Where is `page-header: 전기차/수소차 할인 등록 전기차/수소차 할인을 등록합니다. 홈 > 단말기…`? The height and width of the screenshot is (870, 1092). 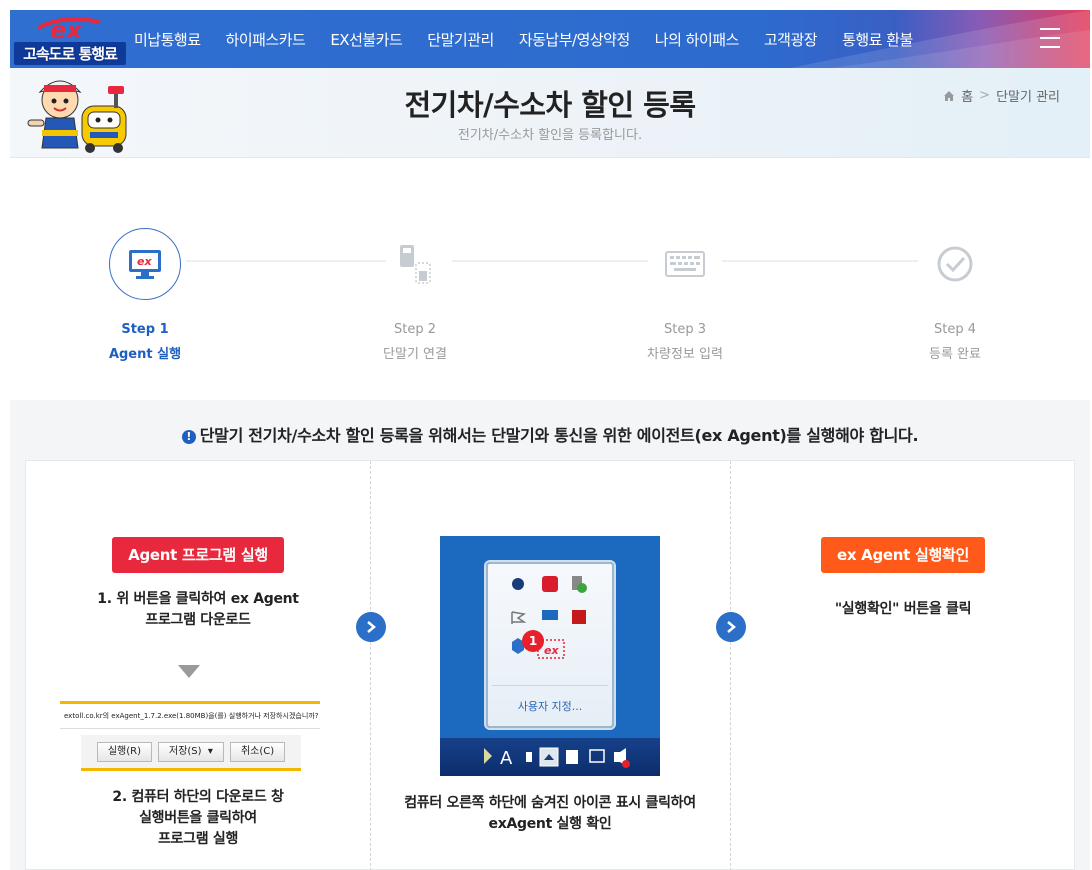
page-header: 전기차/수소차 할인 등록 전기차/수소차 할인을 등록합니다. 홈 > 단말기… is located at coordinates (550, 113).